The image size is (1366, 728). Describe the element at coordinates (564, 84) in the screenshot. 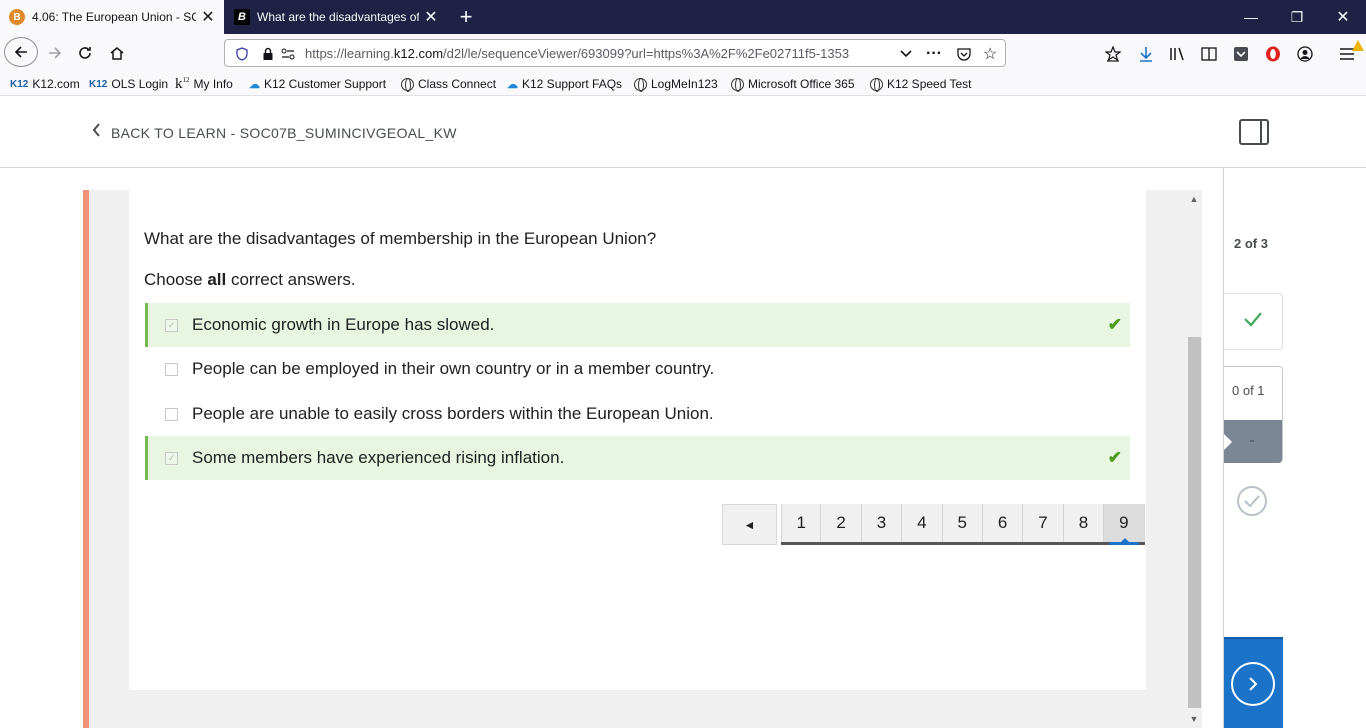

I see `bookmark-support-faqs: ☁ K12 Support FAQs` at that location.